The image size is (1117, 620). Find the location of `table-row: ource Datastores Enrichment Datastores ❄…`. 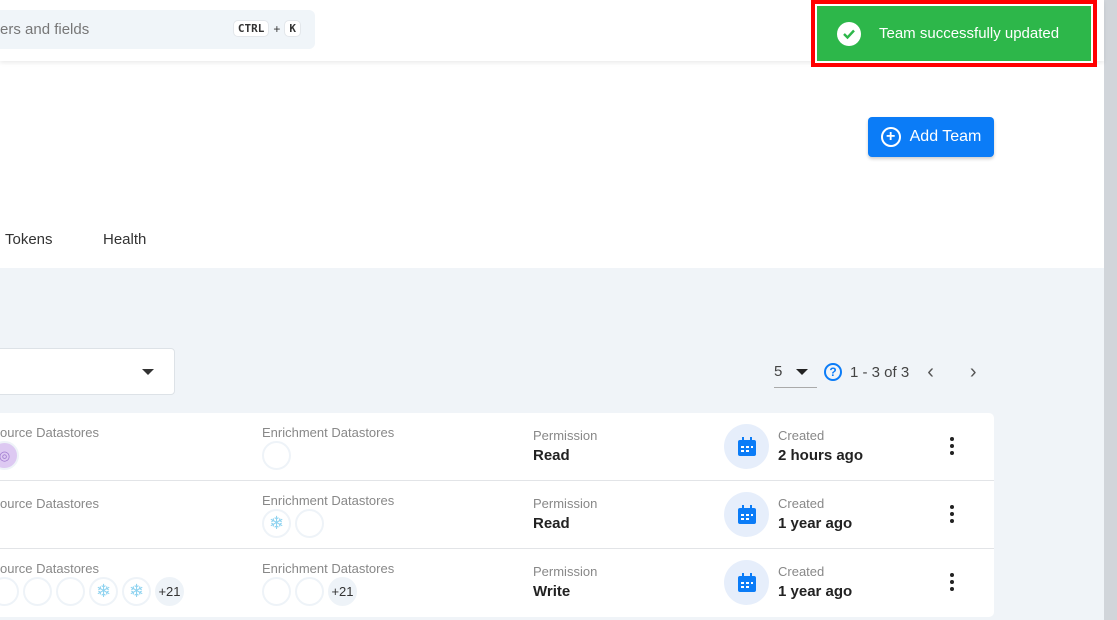

table-row: ource Datastores Enrichment Datastores ❄… is located at coordinates (497, 515).